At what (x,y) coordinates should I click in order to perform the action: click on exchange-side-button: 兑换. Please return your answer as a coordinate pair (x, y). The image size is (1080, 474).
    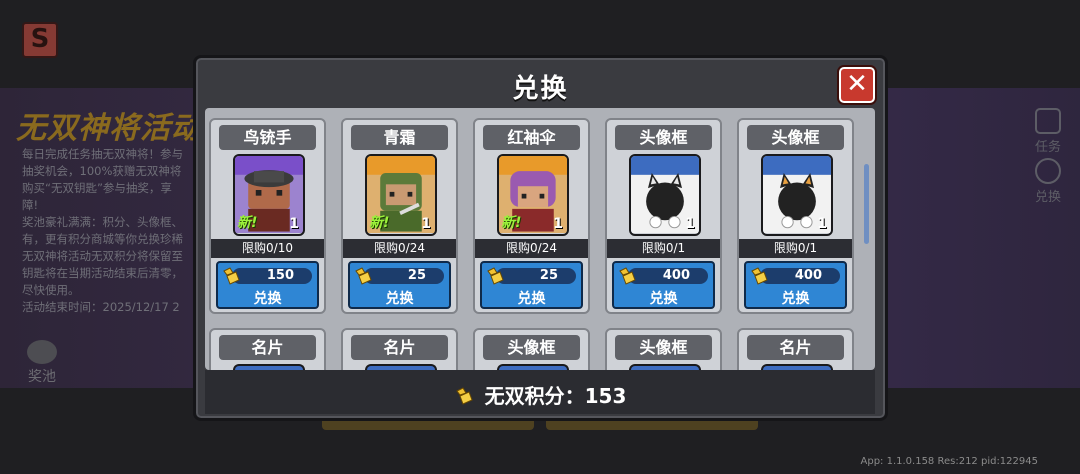
    Looking at the image, I should click on (1048, 181).